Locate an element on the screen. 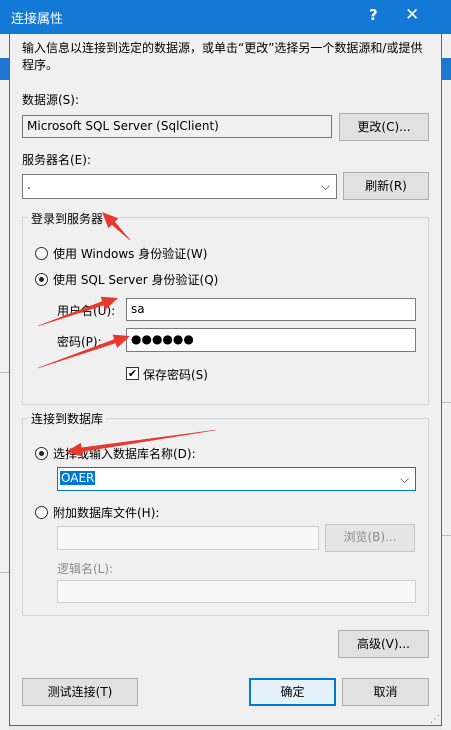 The image size is (451, 730). username-value: sa is located at coordinates (138, 309).